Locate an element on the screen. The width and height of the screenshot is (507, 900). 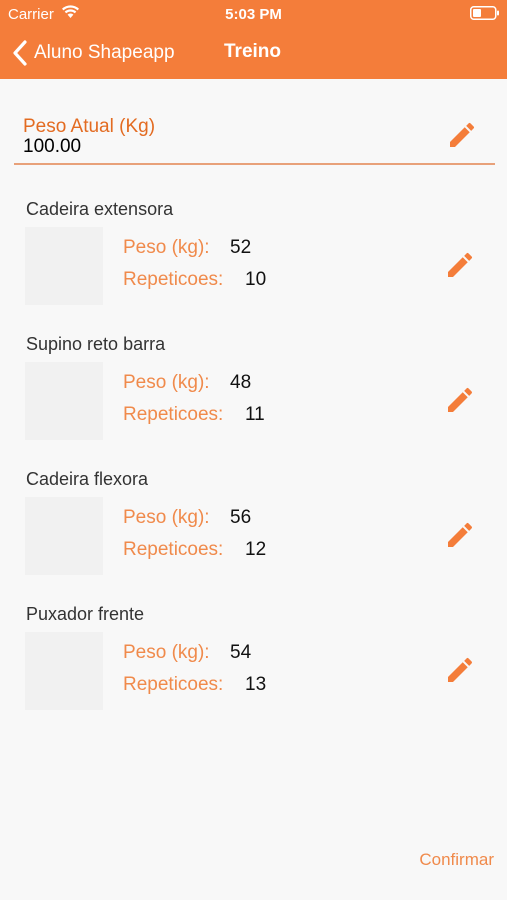
current-weight-label: Peso Atual (Kg) is located at coordinates (89, 126).